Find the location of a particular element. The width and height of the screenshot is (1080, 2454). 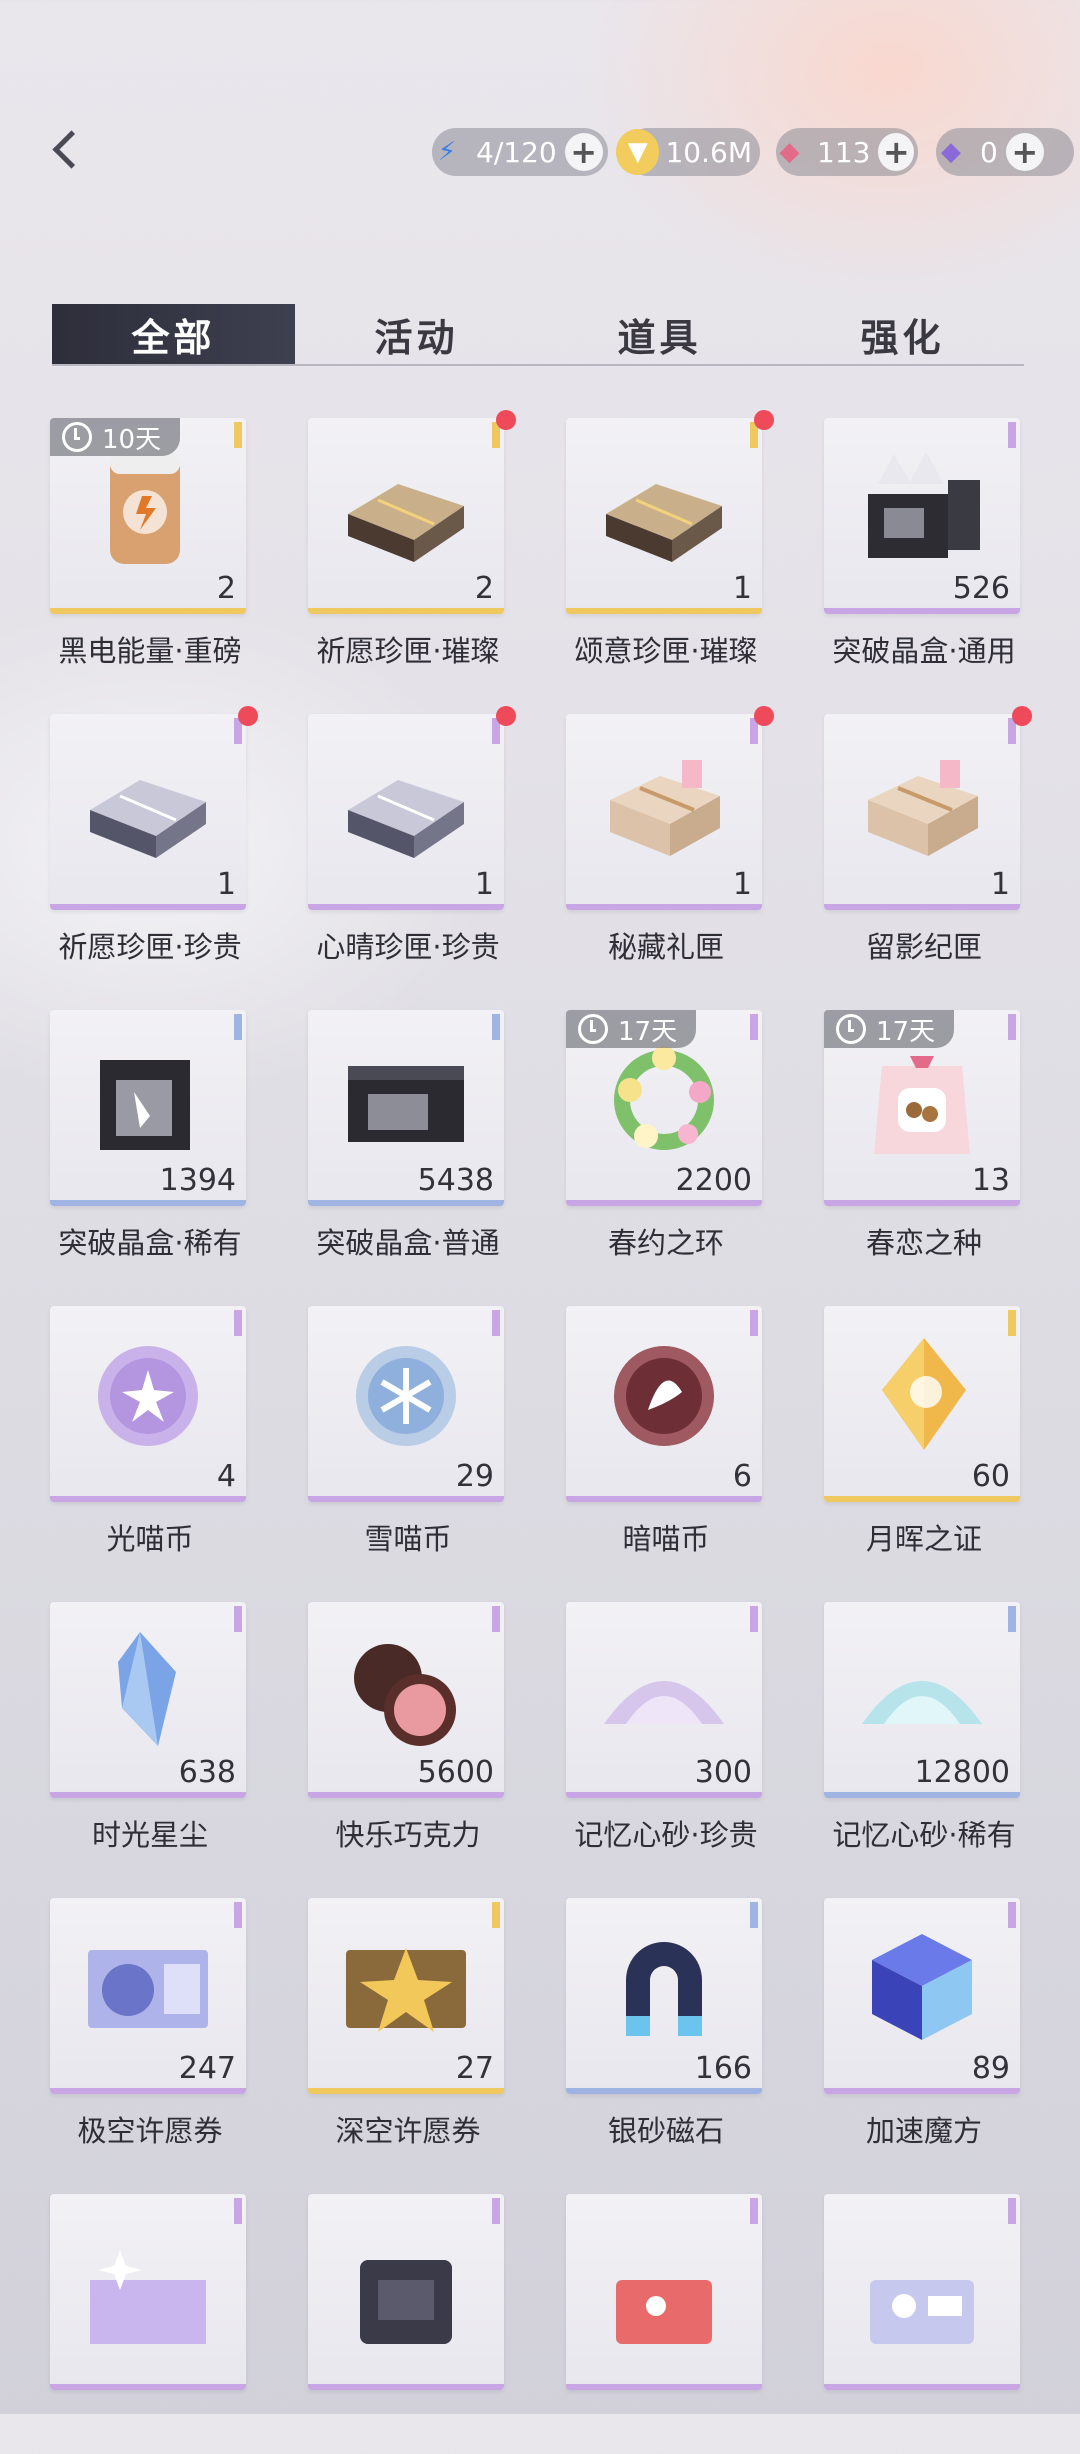

snow-coin-icon is located at coordinates (406, 1394).